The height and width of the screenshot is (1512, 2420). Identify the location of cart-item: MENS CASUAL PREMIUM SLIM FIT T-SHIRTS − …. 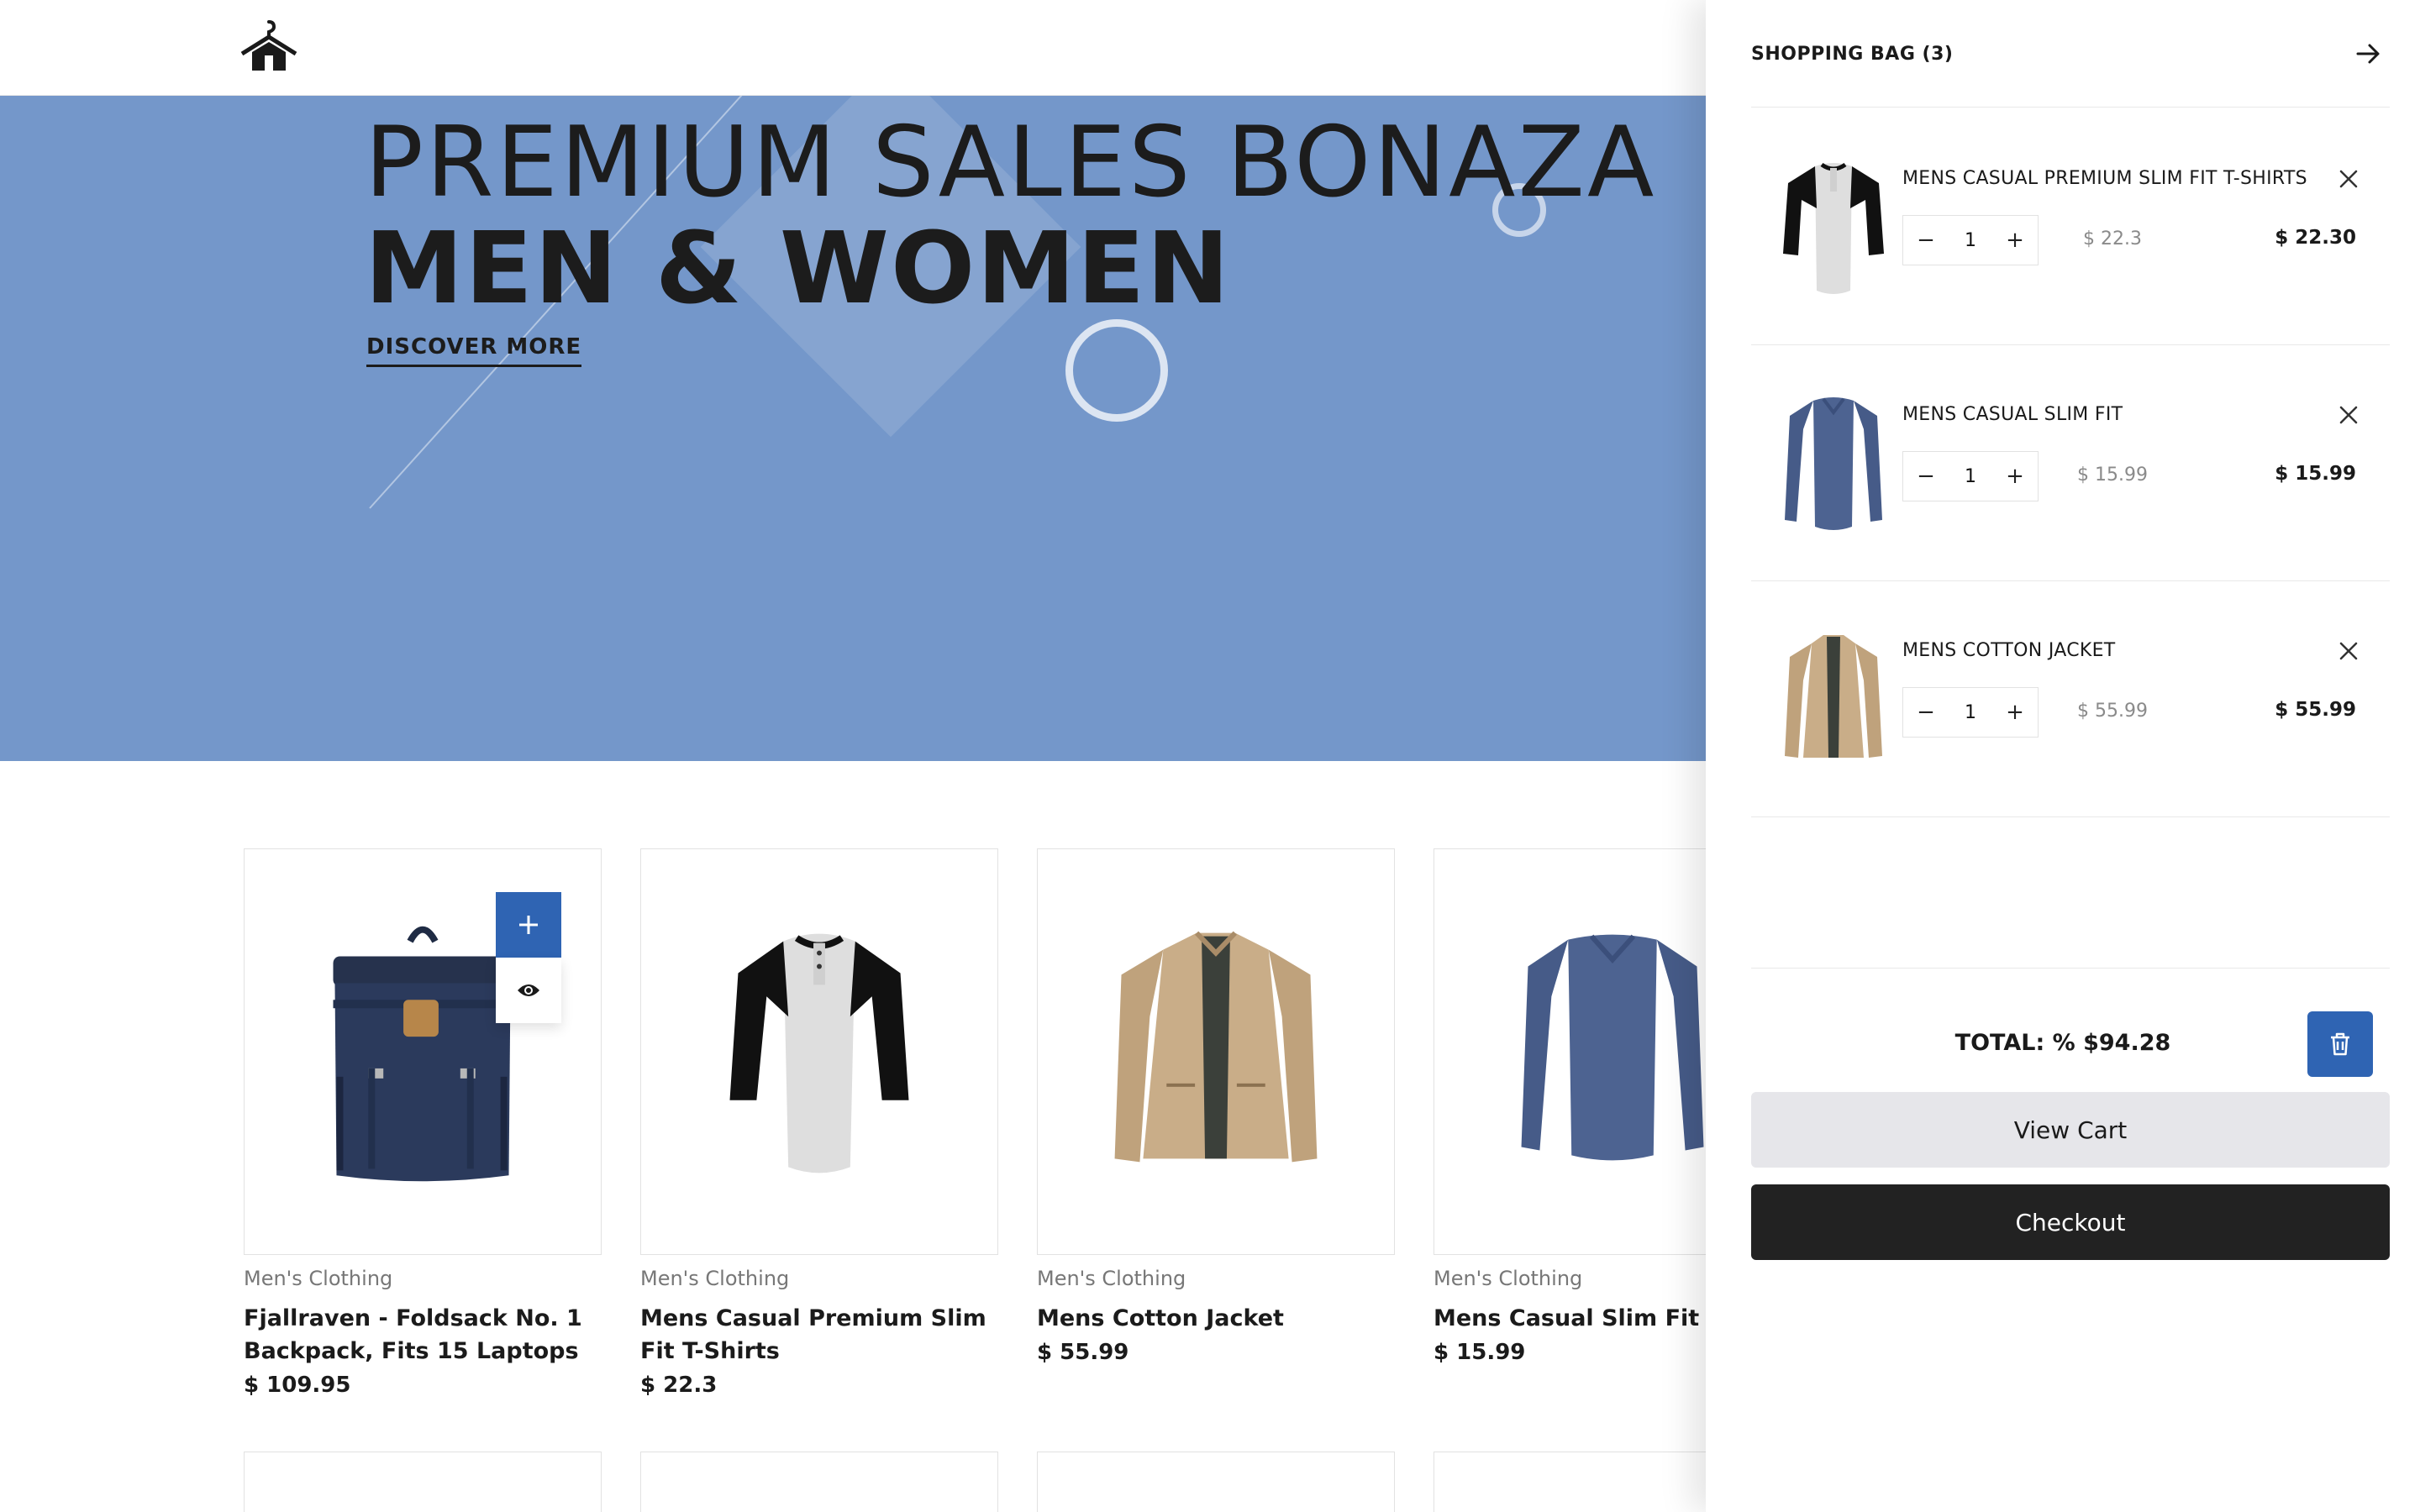
(2070, 227).